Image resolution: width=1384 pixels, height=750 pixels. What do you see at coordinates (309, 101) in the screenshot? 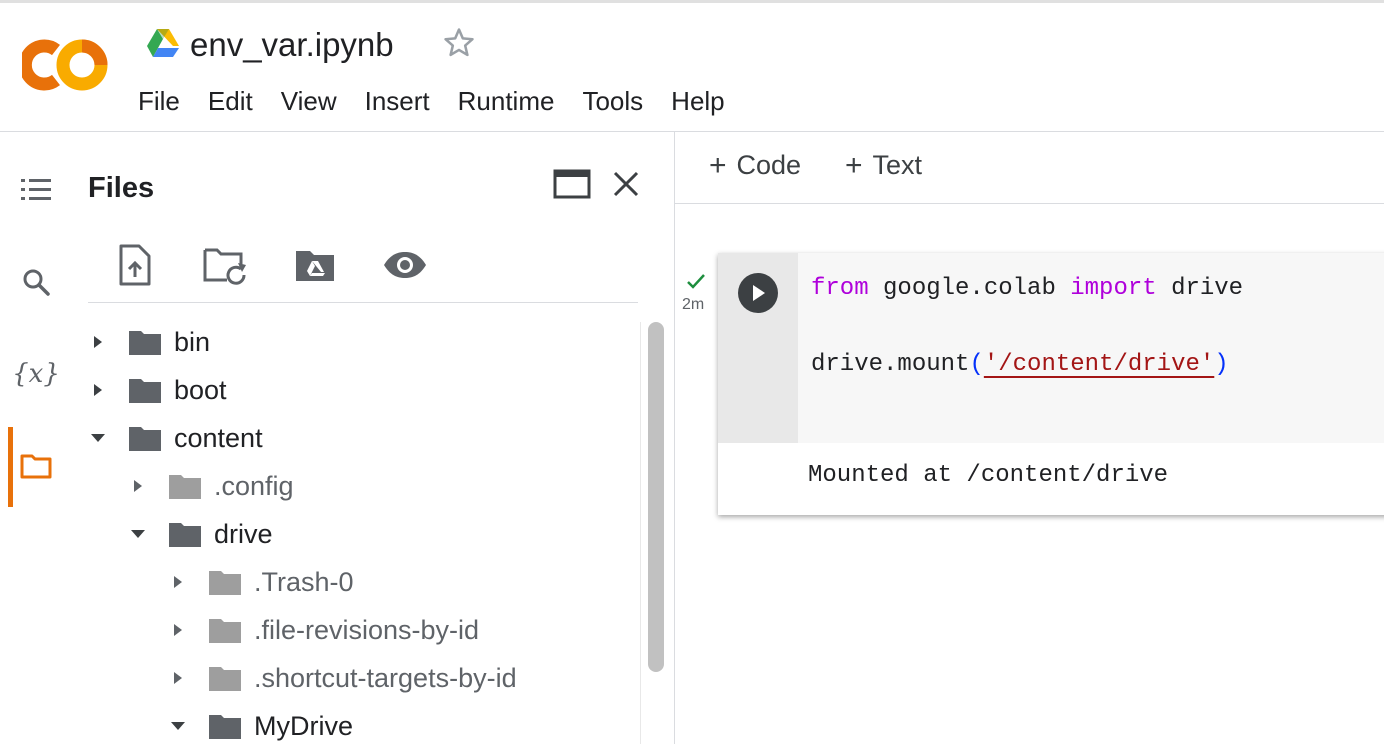
I see `menu-view: View` at bounding box center [309, 101].